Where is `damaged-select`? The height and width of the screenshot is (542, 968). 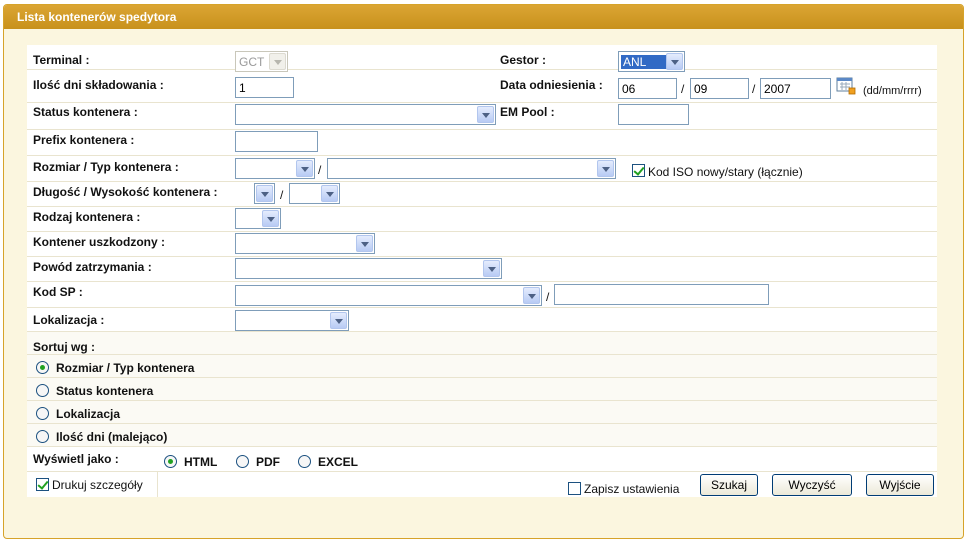
damaged-select is located at coordinates (305, 243).